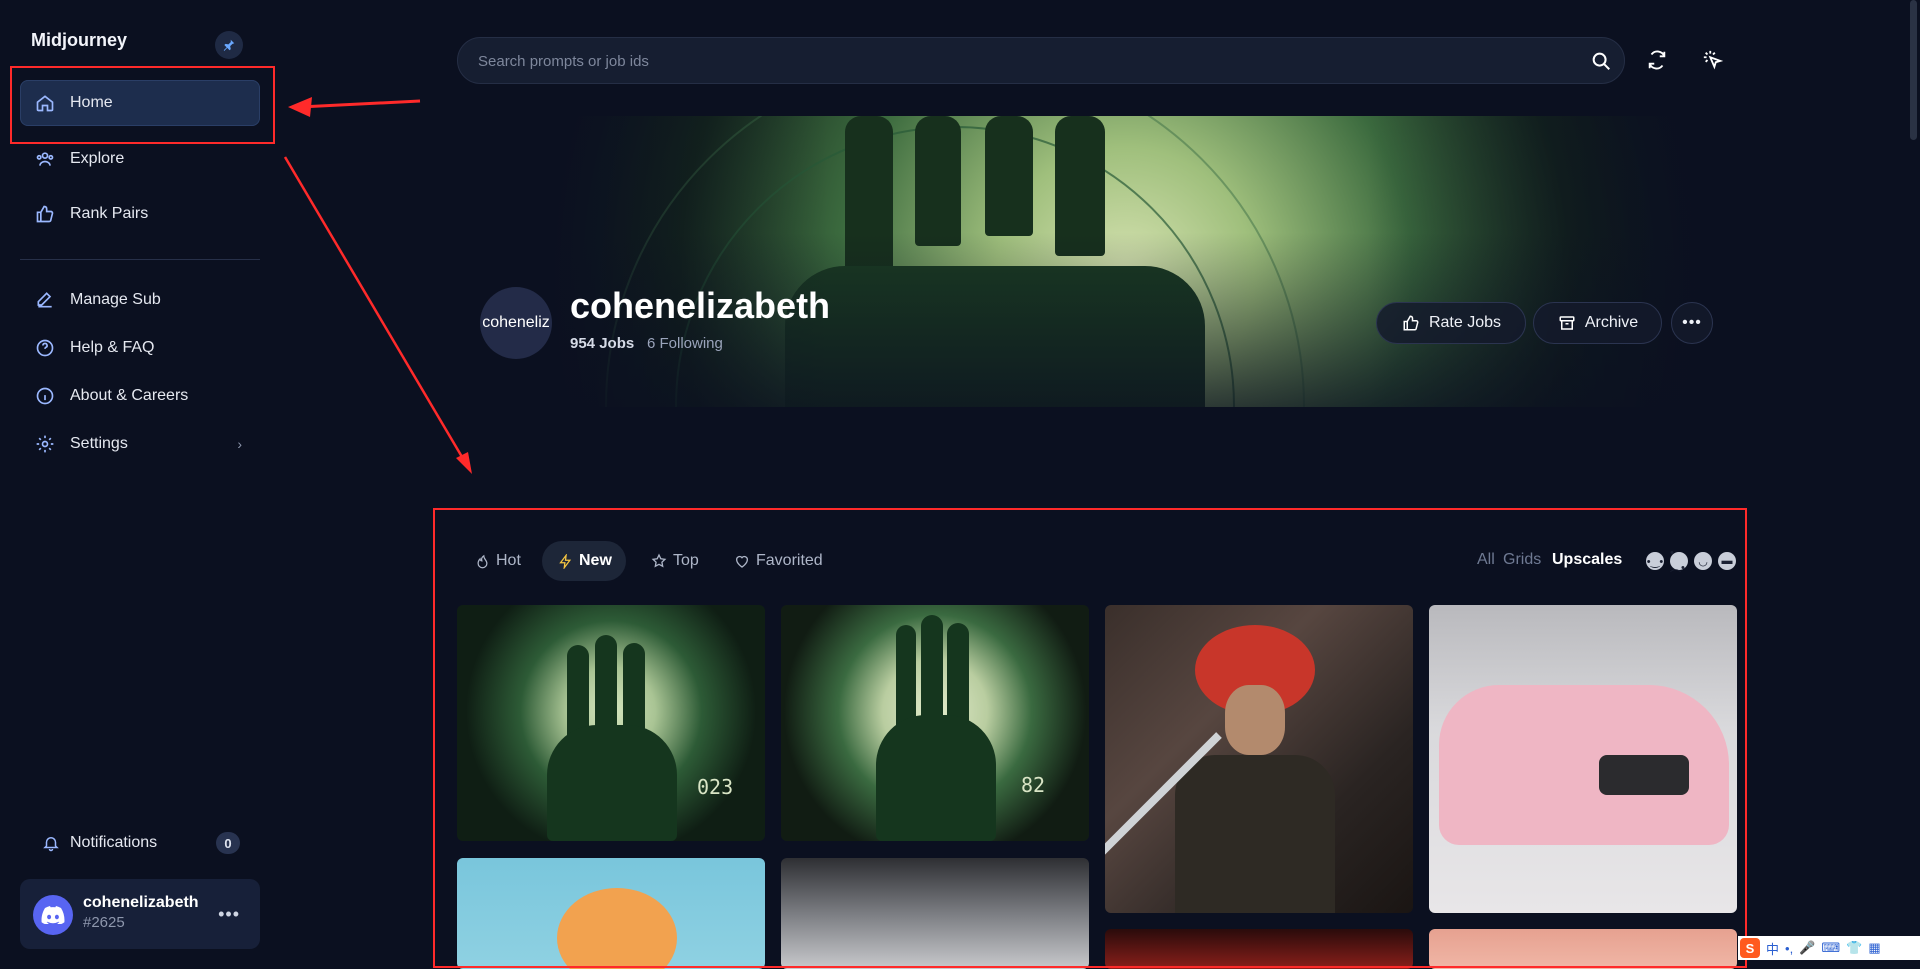  Describe the element at coordinates (239, 444) in the screenshot. I see `chevron-right-icon: ›` at that location.